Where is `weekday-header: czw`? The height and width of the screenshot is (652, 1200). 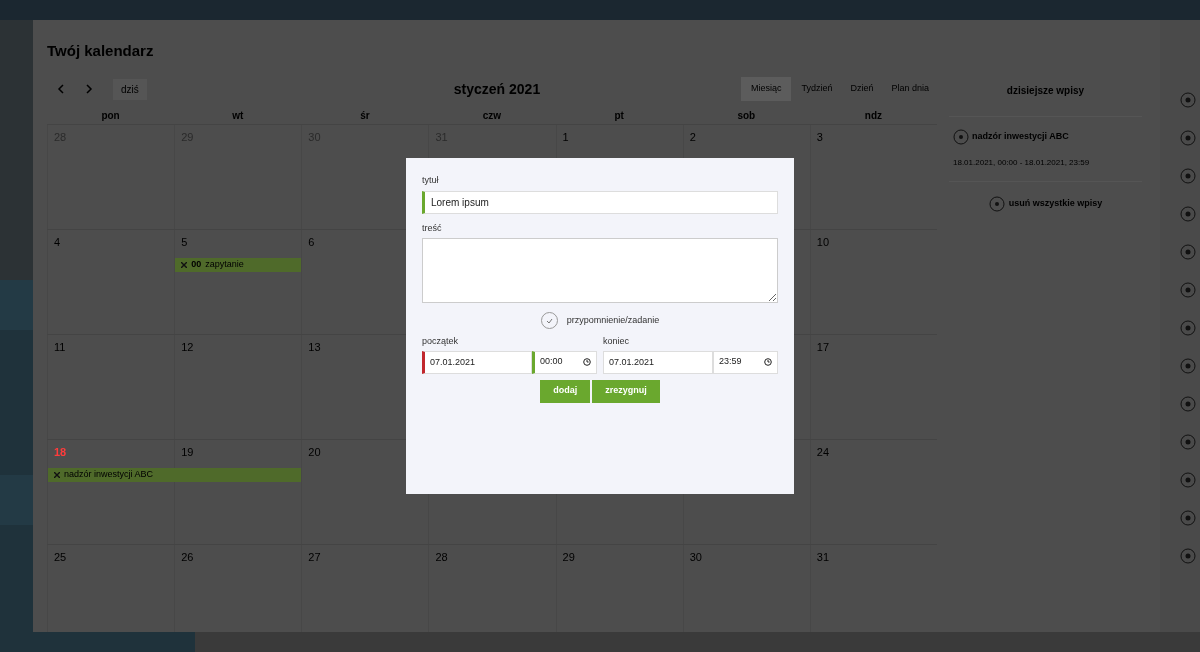 weekday-header: czw is located at coordinates (492, 115).